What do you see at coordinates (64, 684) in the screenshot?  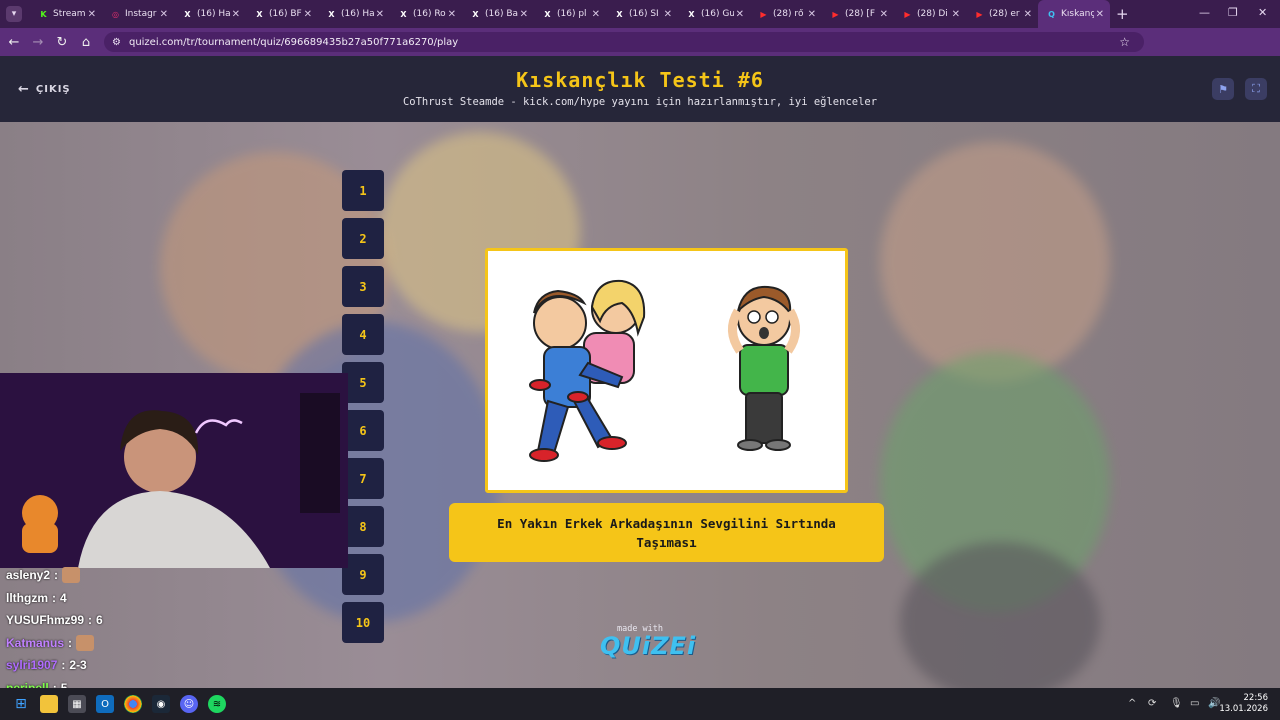 I see `chat-text: 5` at bounding box center [64, 684].